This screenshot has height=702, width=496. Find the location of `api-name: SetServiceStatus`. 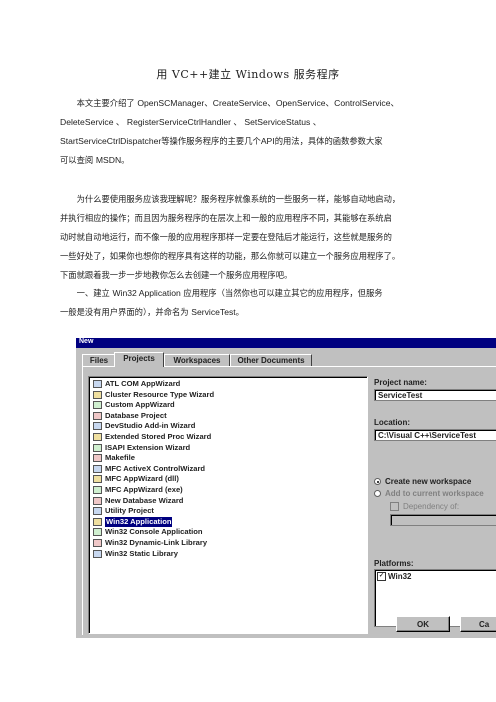

api-name: SetServiceStatus is located at coordinates (277, 122).